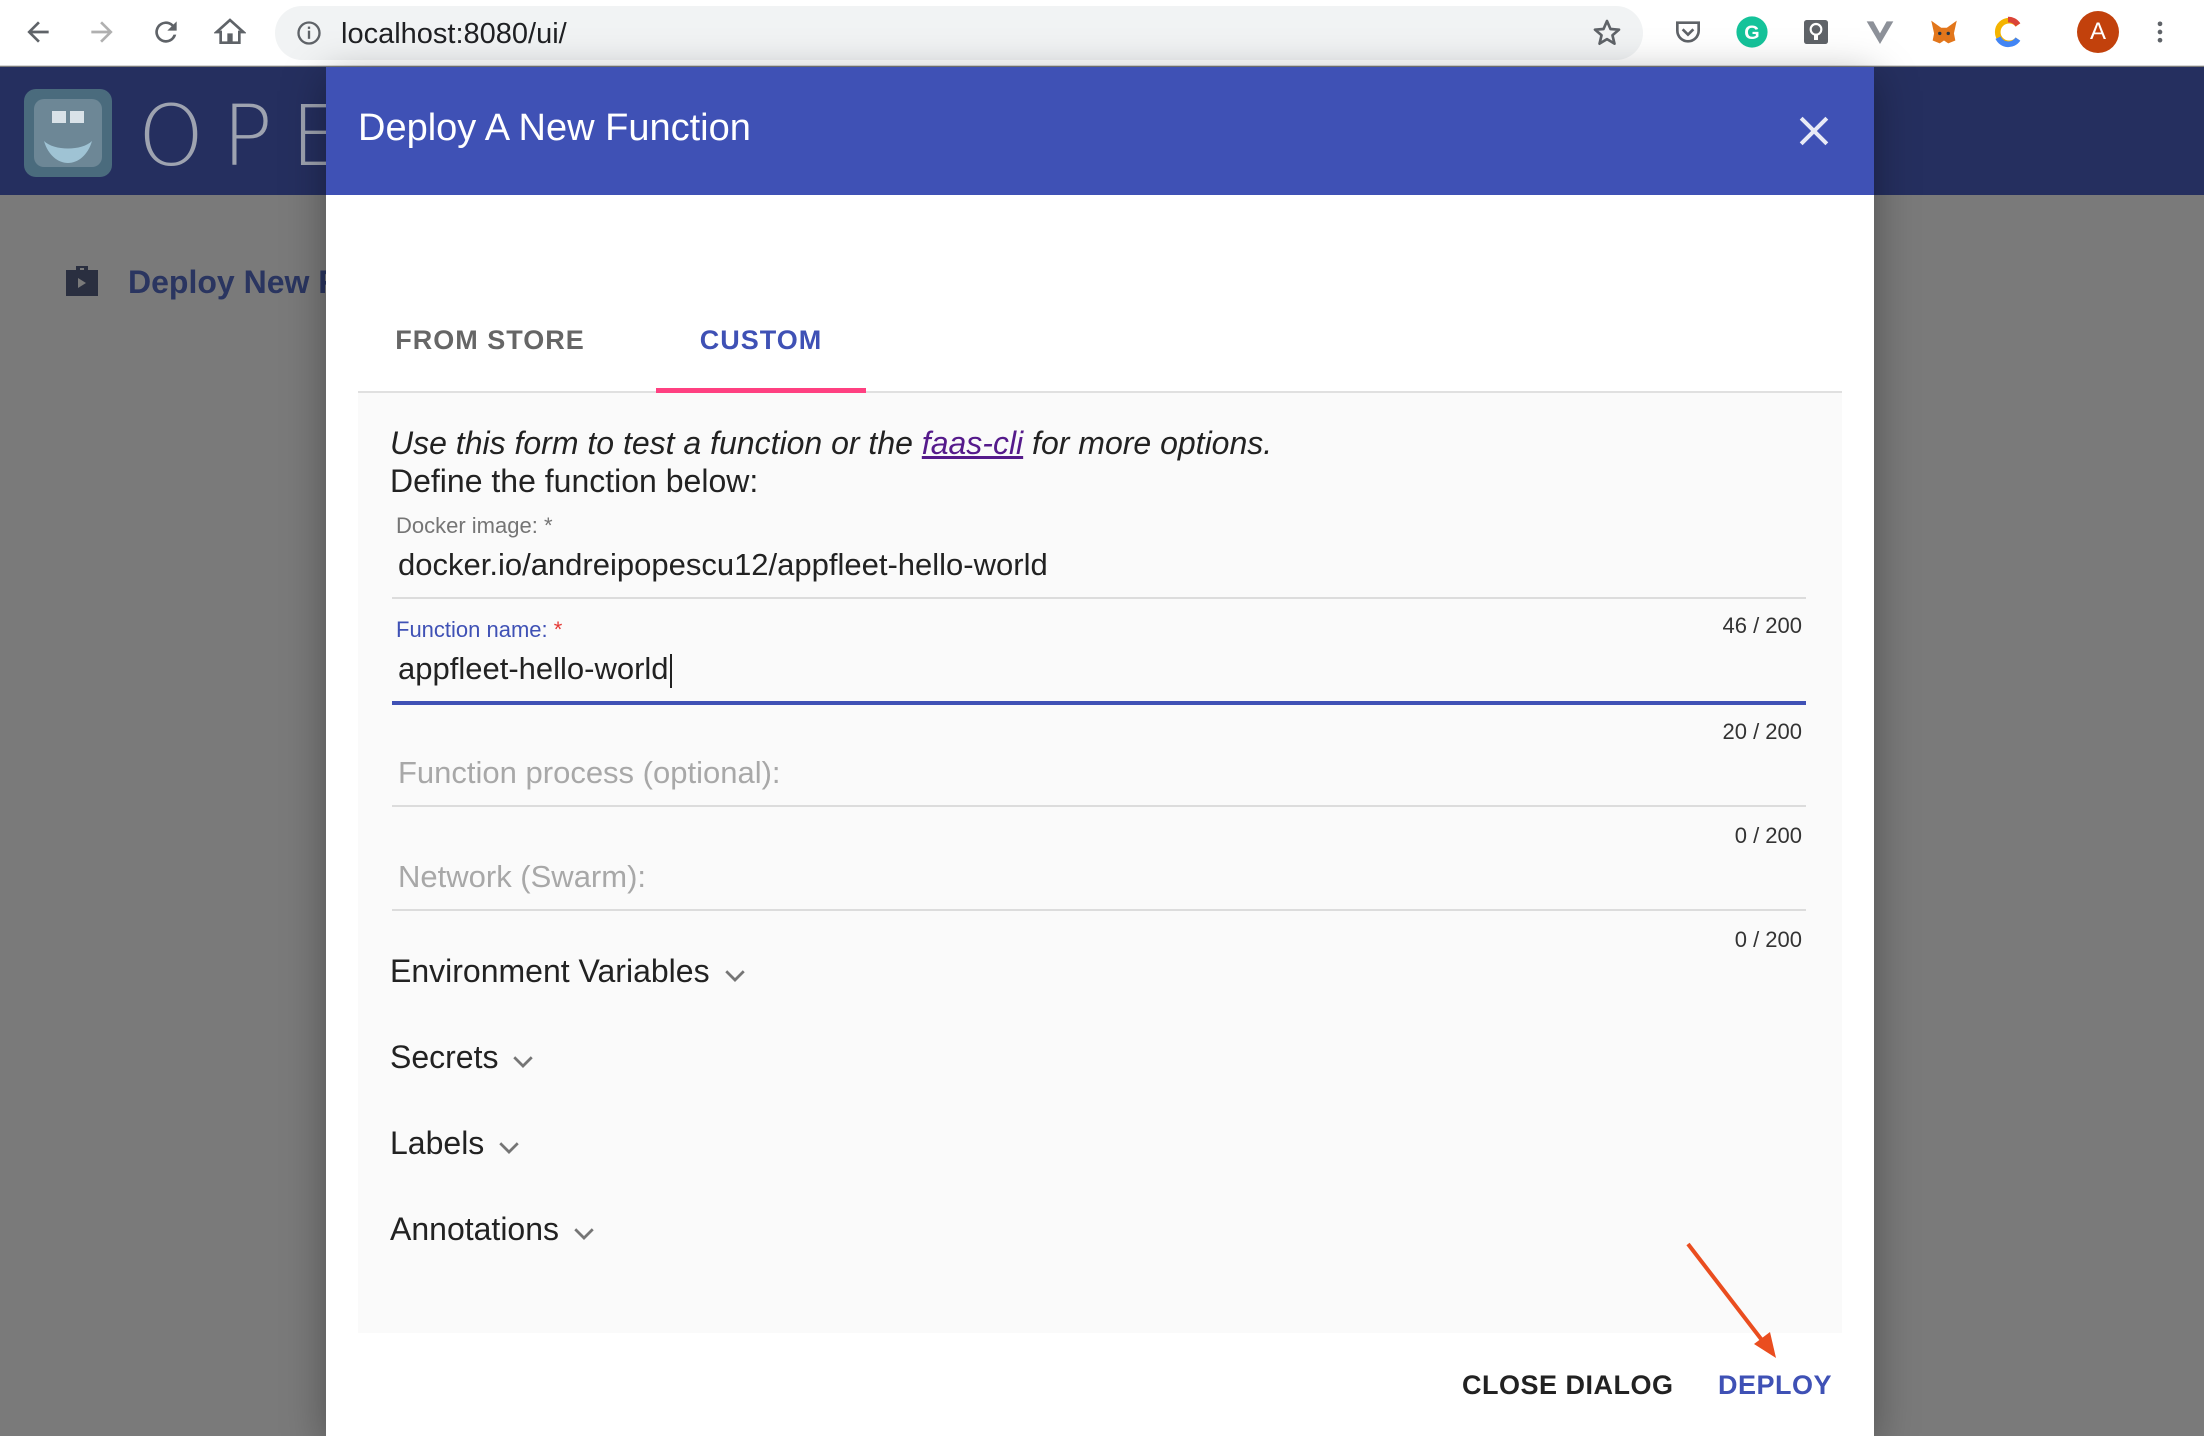  I want to click on dialog-title: Deploy A New Function, so click(554, 128).